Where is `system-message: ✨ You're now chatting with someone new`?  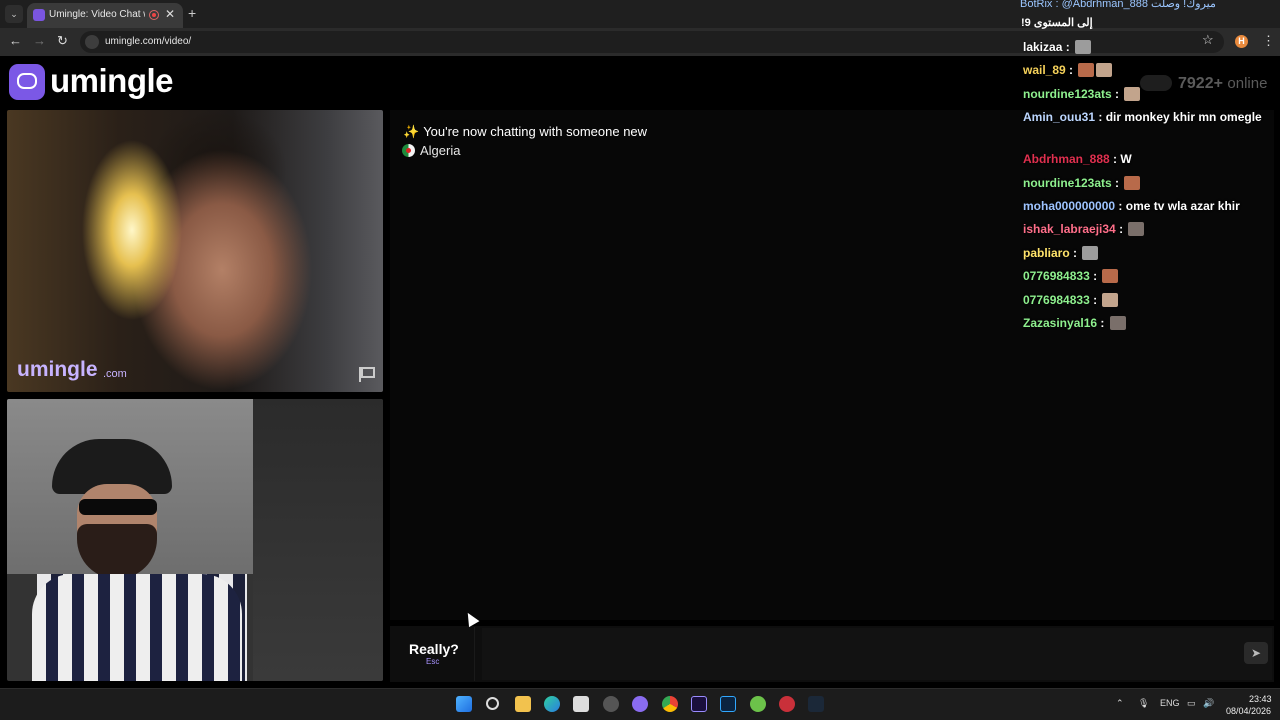 system-message: ✨ You're now chatting with someone new is located at coordinates (525, 132).